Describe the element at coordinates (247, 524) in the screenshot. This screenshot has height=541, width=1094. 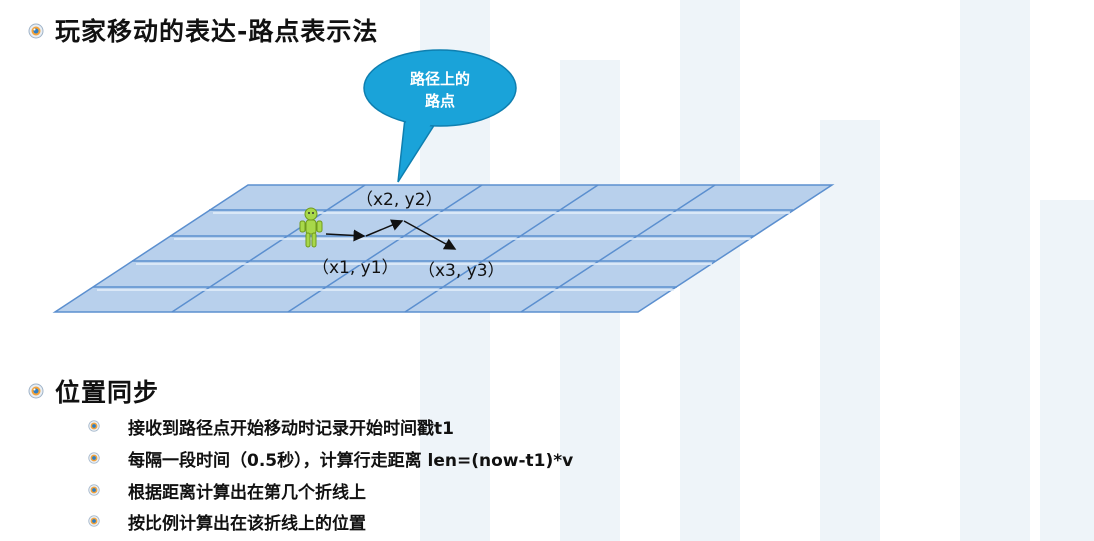
I see `list-item: 按比例计算出在该折线上的位置` at that location.